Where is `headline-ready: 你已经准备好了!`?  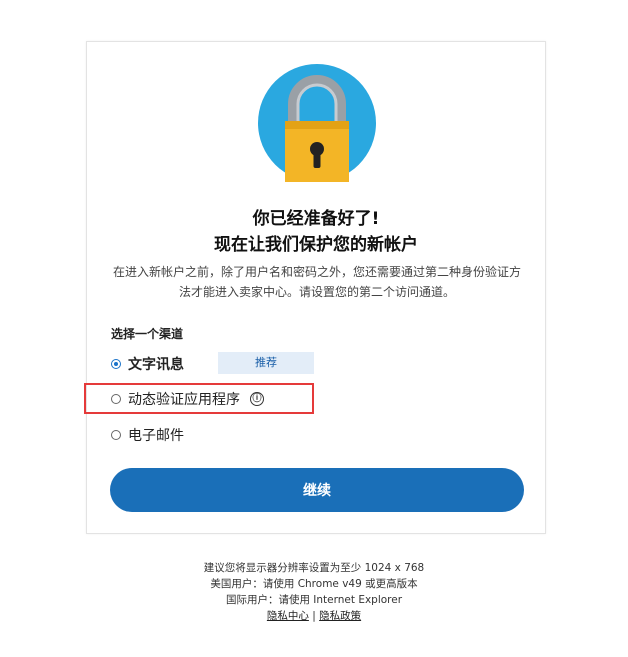
headline-ready: 你已经准备好了! is located at coordinates (316, 219).